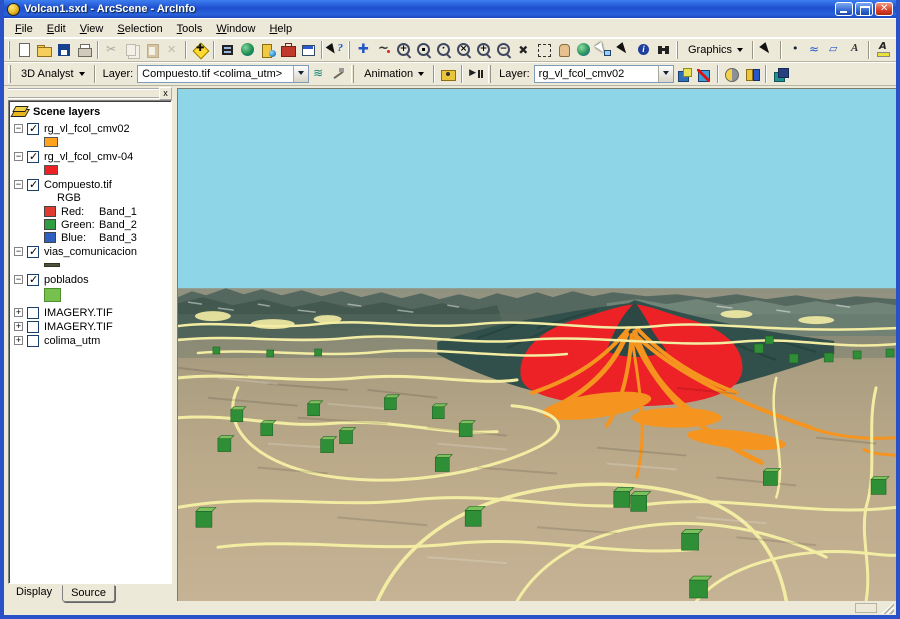 This screenshot has height=619, width=900. Describe the element at coordinates (90, 93) in the screenshot. I see `toc-drag-grip: x` at that location.